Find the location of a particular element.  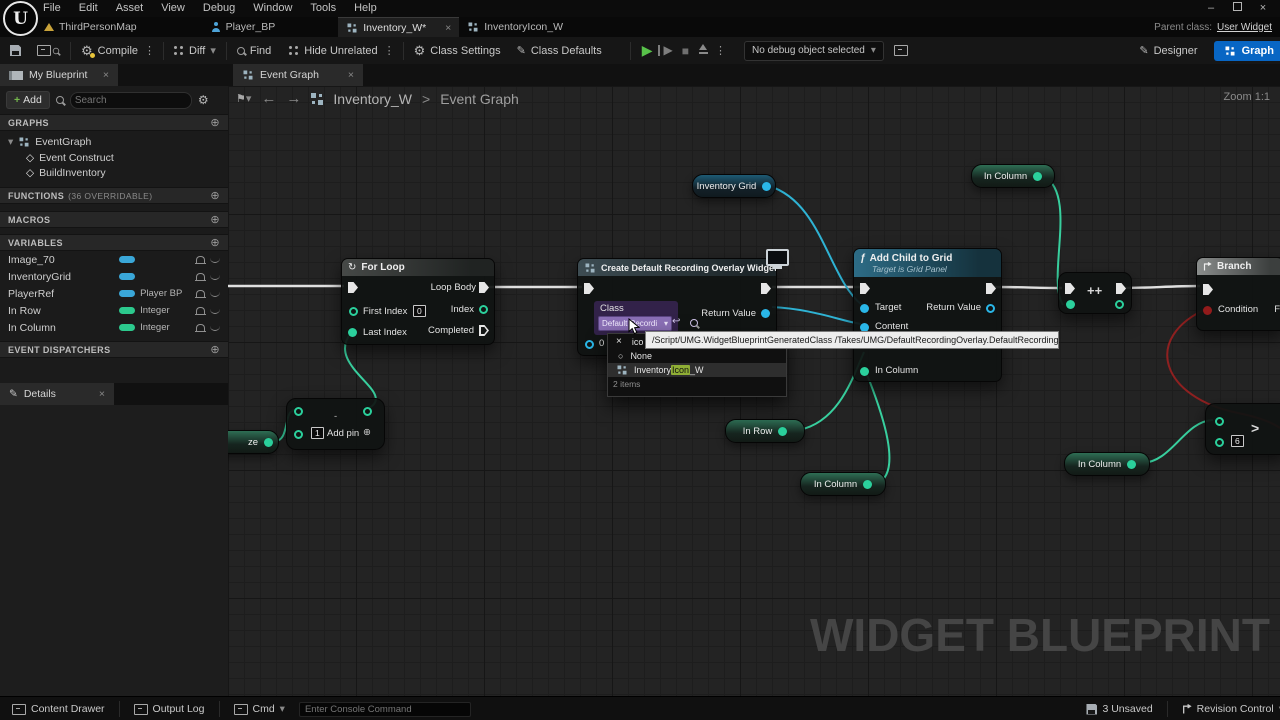

bookmark-icon: ⚑▾ is located at coordinates (243, 98).